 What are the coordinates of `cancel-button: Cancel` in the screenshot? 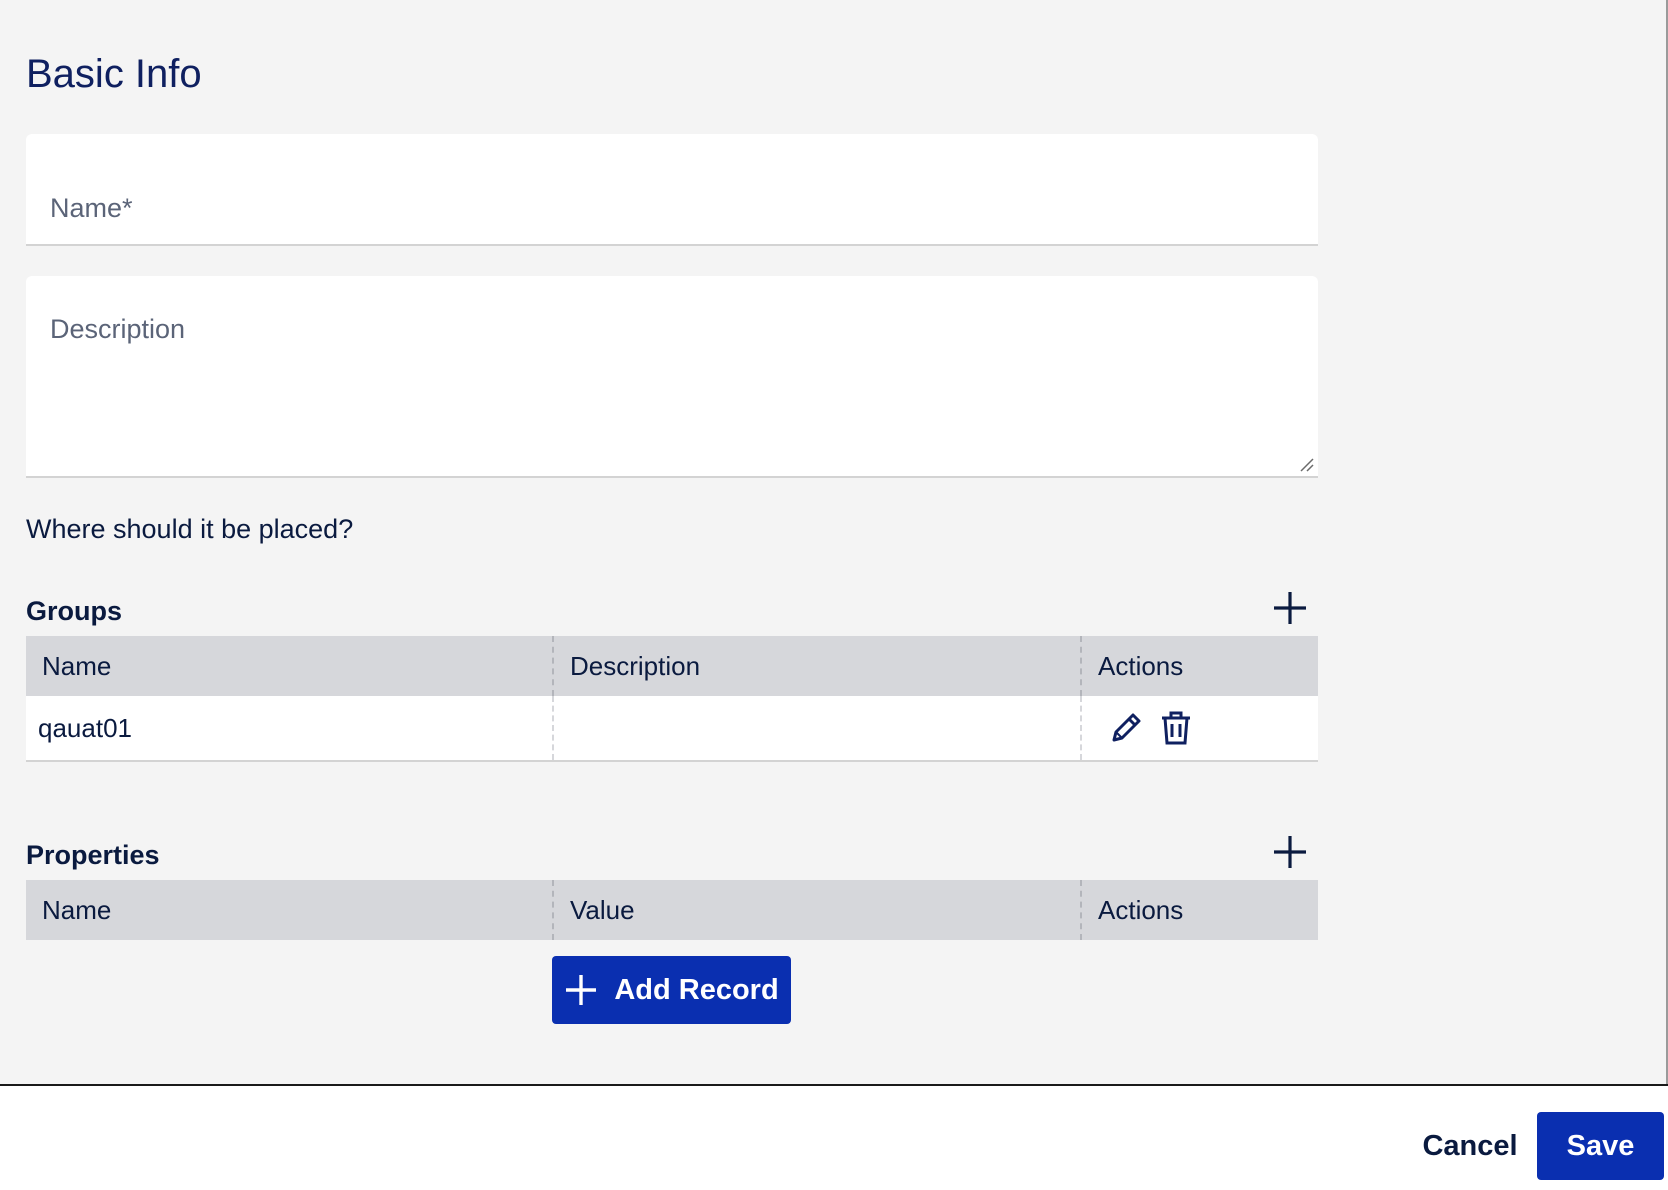 It's located at (1470, 1146).